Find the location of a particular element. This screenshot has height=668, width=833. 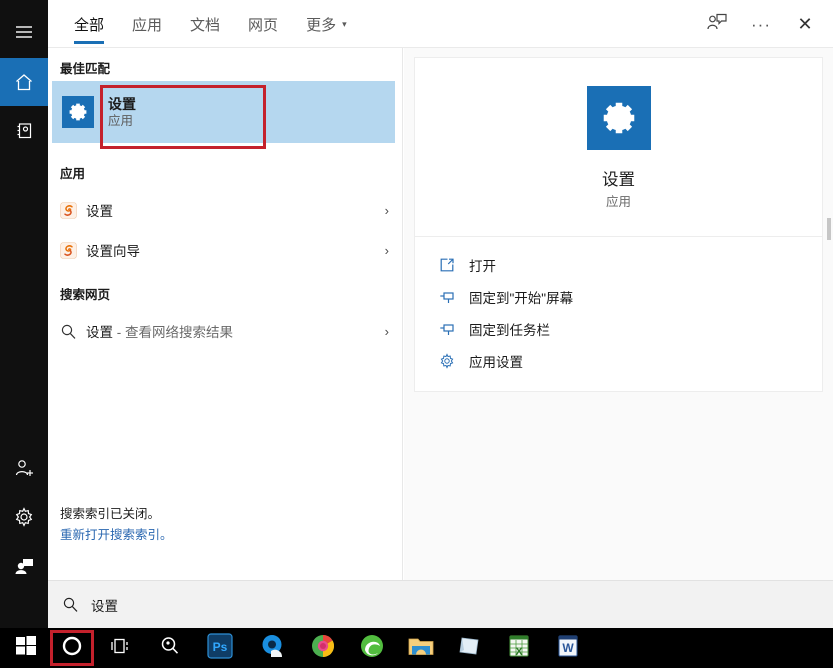

best-match-item: 设置 应用 is located at coordinates (223, 112).